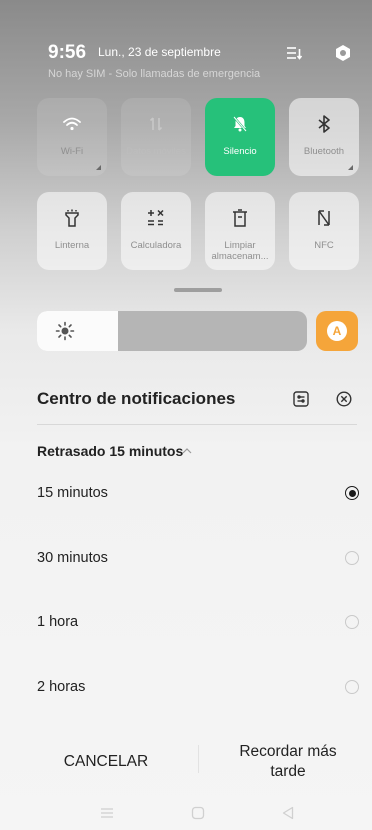 The width and height of the screenshot is (372, 830). Describe the element at coordinates (156, 137) in the screenshot. I see `tile-mobile-data: Datos móviles` at that location.